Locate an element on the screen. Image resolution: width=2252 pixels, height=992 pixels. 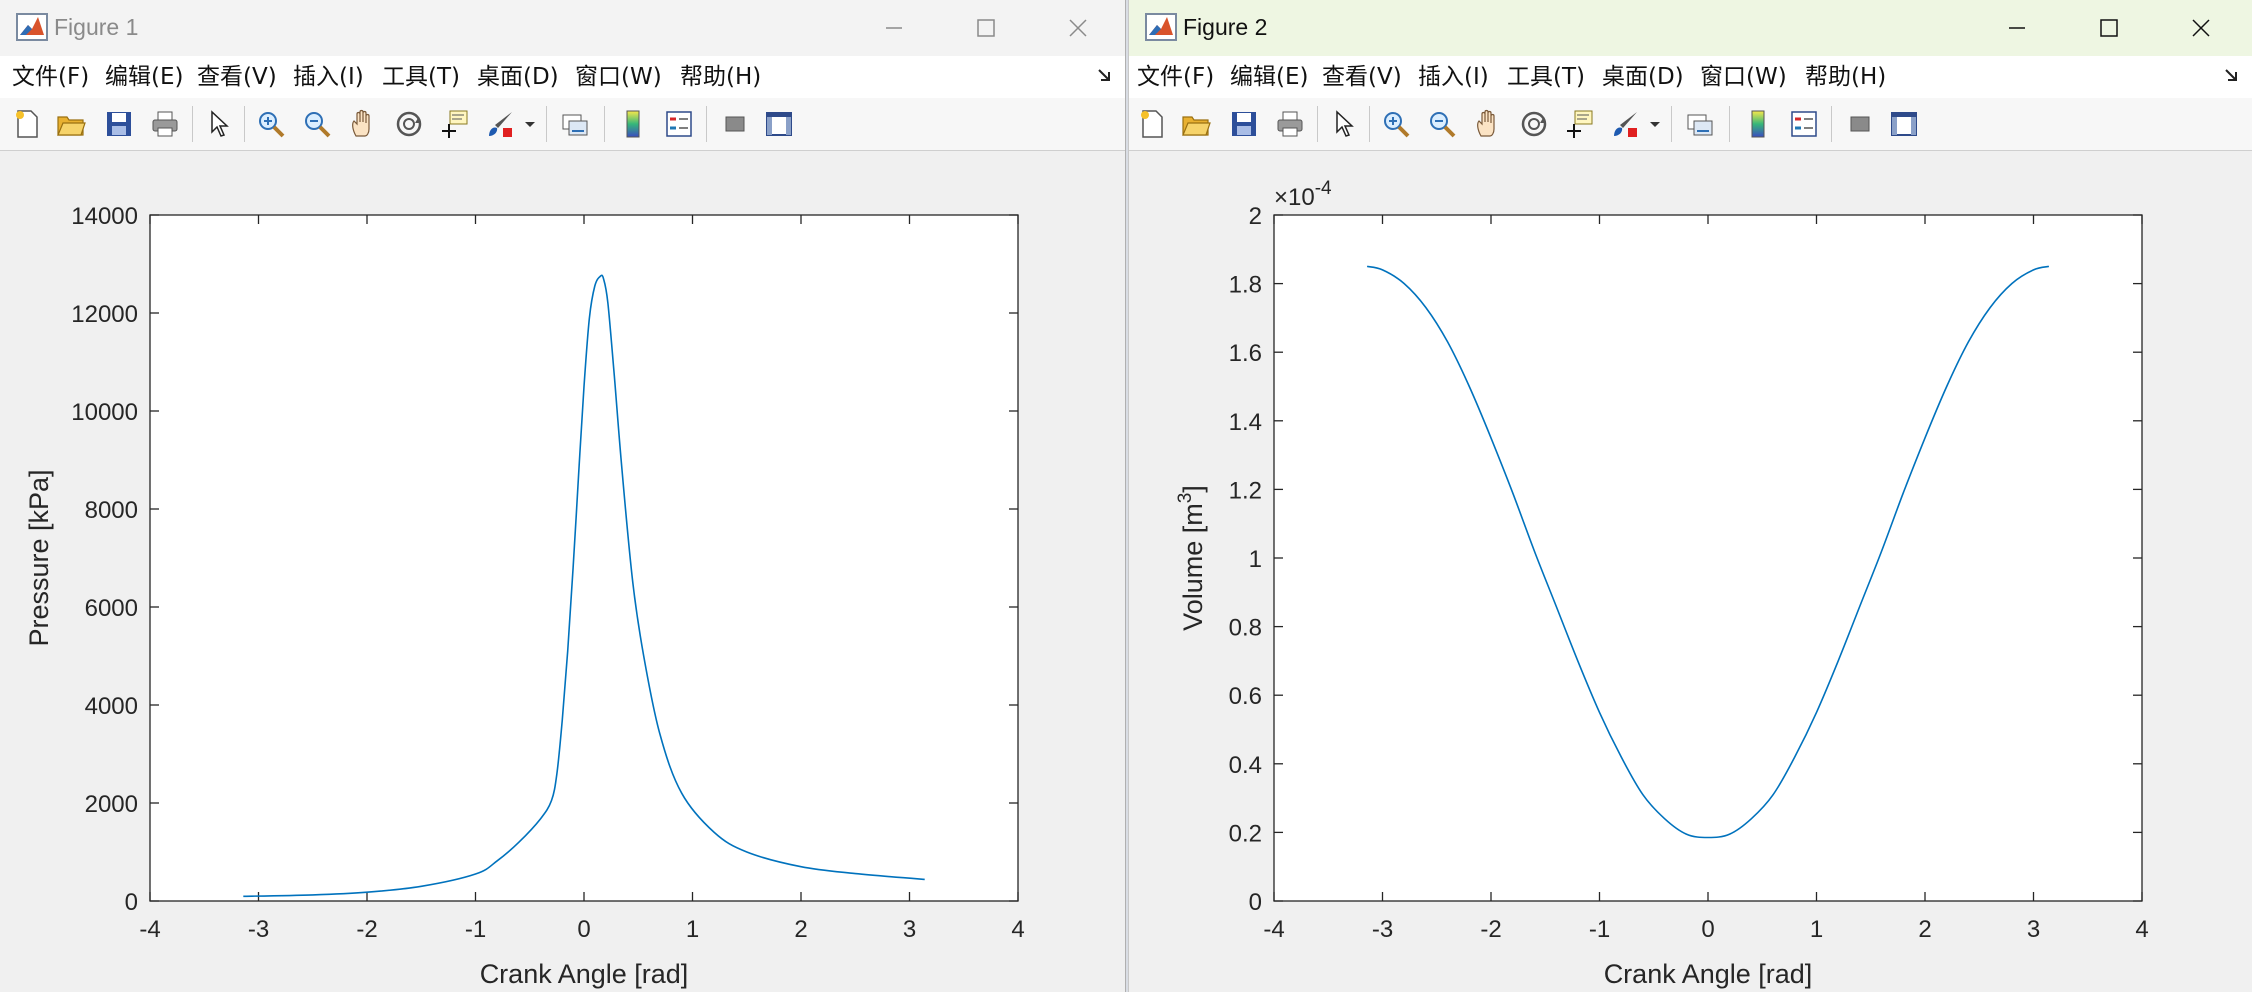
x-tick-label: 2 is located at coordinates (1924, 929).